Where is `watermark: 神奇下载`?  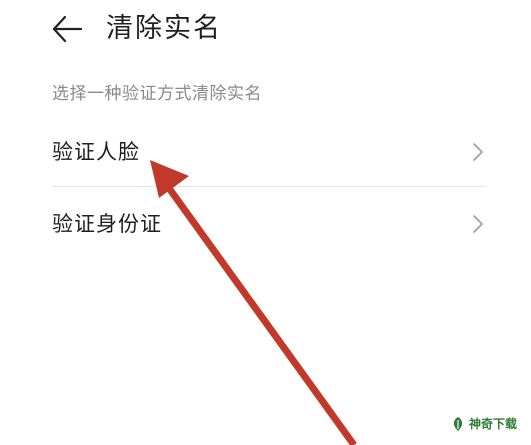 watermark: 神奇下载 is located at coordinates (486, 424).